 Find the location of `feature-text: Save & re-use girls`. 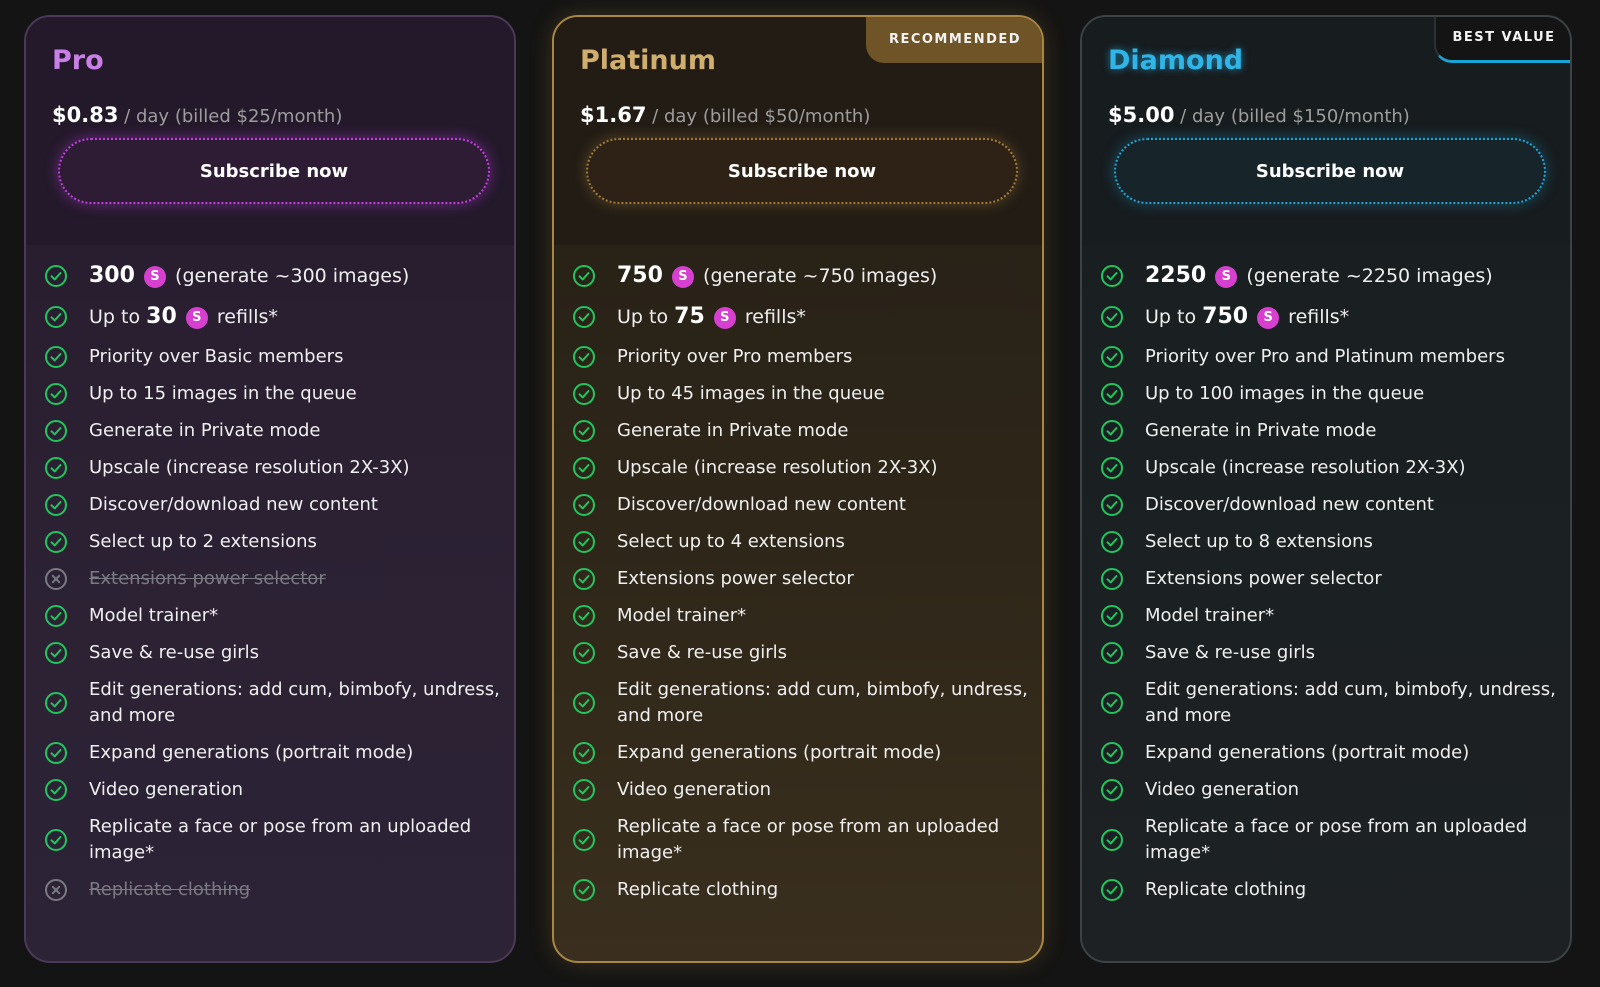

feature-text: Save & re-use girls is located at coordinates (1230, 652).